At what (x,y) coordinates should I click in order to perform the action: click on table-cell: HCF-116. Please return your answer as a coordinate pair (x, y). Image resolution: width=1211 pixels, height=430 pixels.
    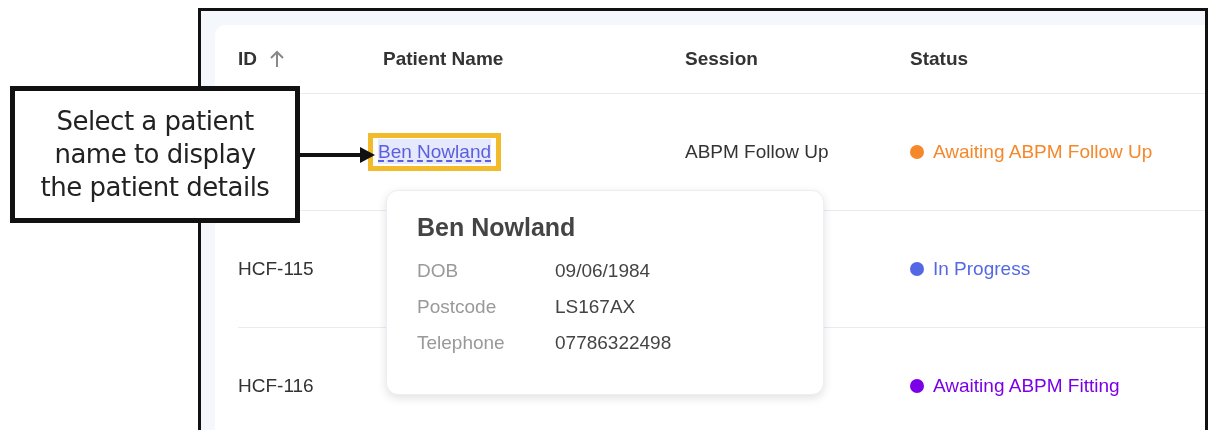
    Looking at the image, I should click on (276, 385).